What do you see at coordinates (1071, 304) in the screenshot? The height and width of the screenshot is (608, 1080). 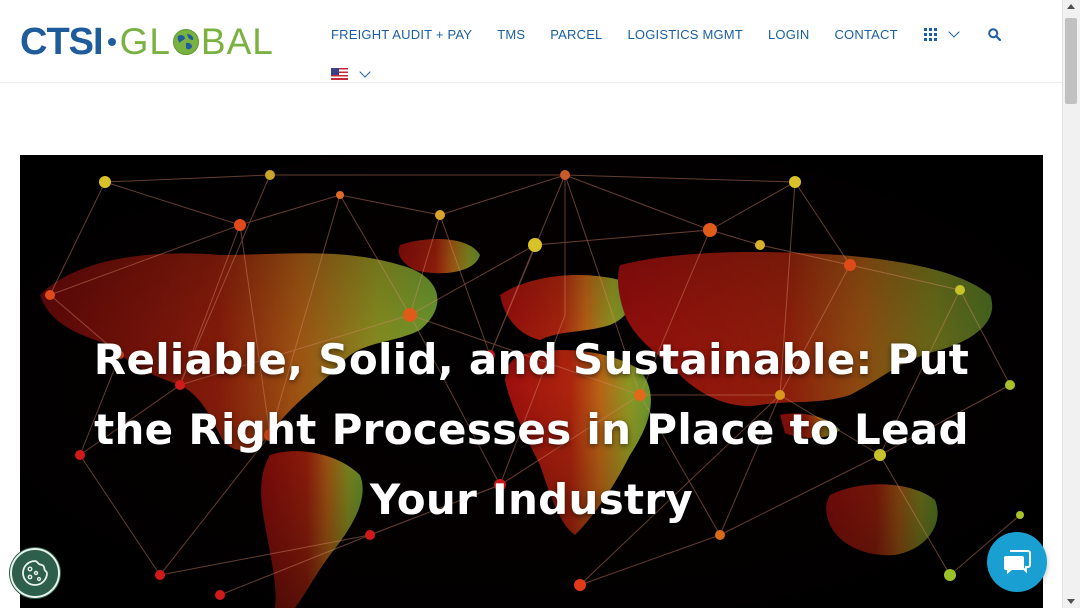 I see `page-scrollbar` at bounding box center [1071, 304].